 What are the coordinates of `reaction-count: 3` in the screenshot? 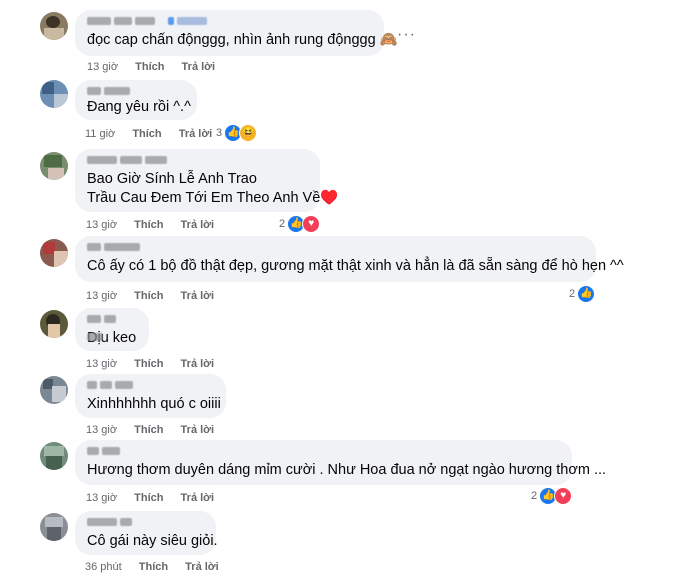 It's located at (219, 133).